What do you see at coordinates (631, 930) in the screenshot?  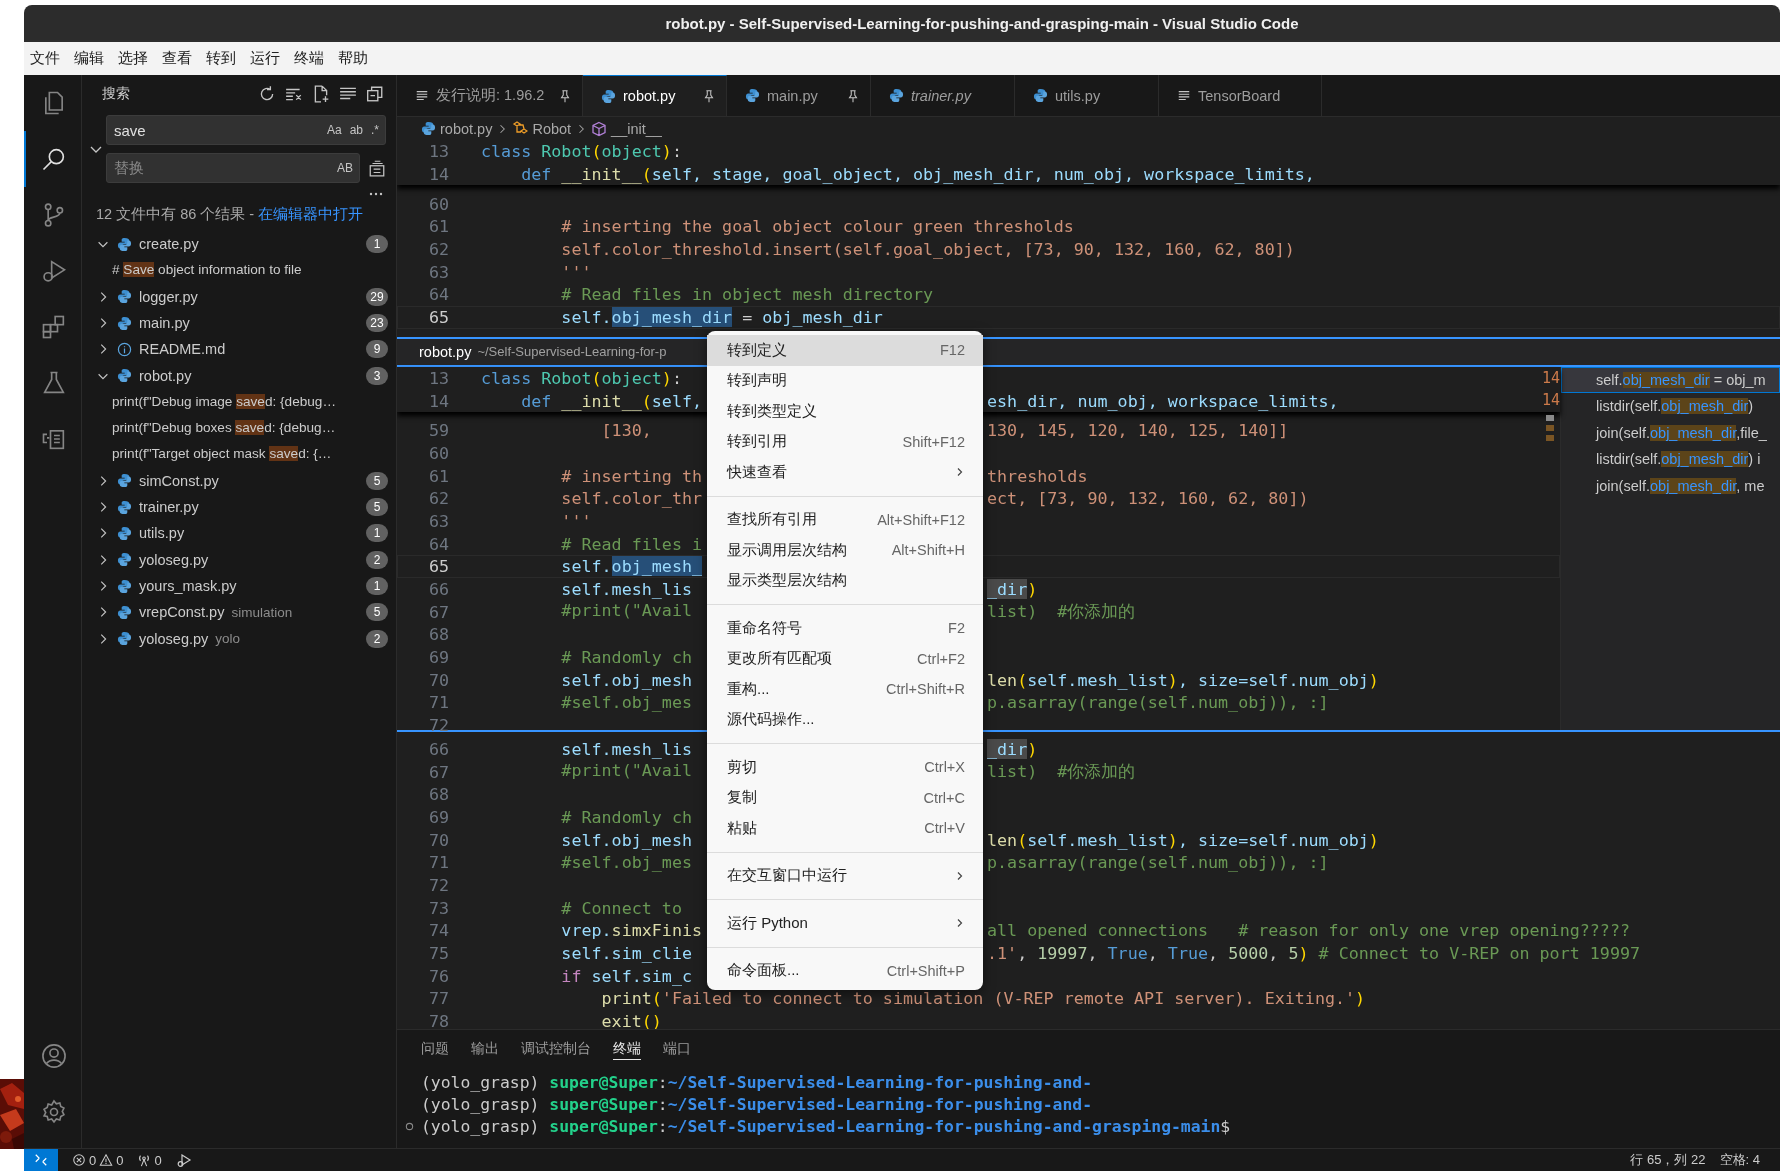 I see `code-line: vrep.simxFinis` at bounding box center [631, 930].